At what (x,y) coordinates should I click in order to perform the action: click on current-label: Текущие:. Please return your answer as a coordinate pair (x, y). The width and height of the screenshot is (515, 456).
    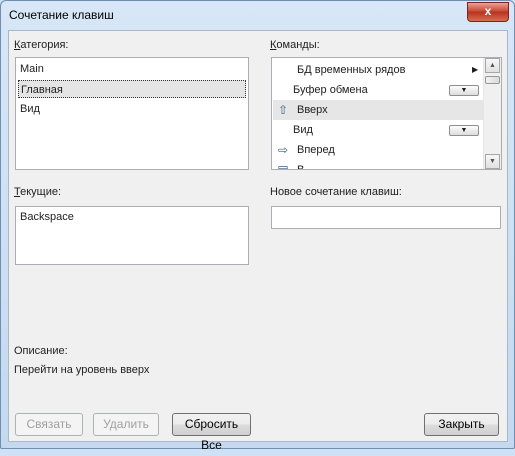
    Looking at the image, I should click on (38, 192).